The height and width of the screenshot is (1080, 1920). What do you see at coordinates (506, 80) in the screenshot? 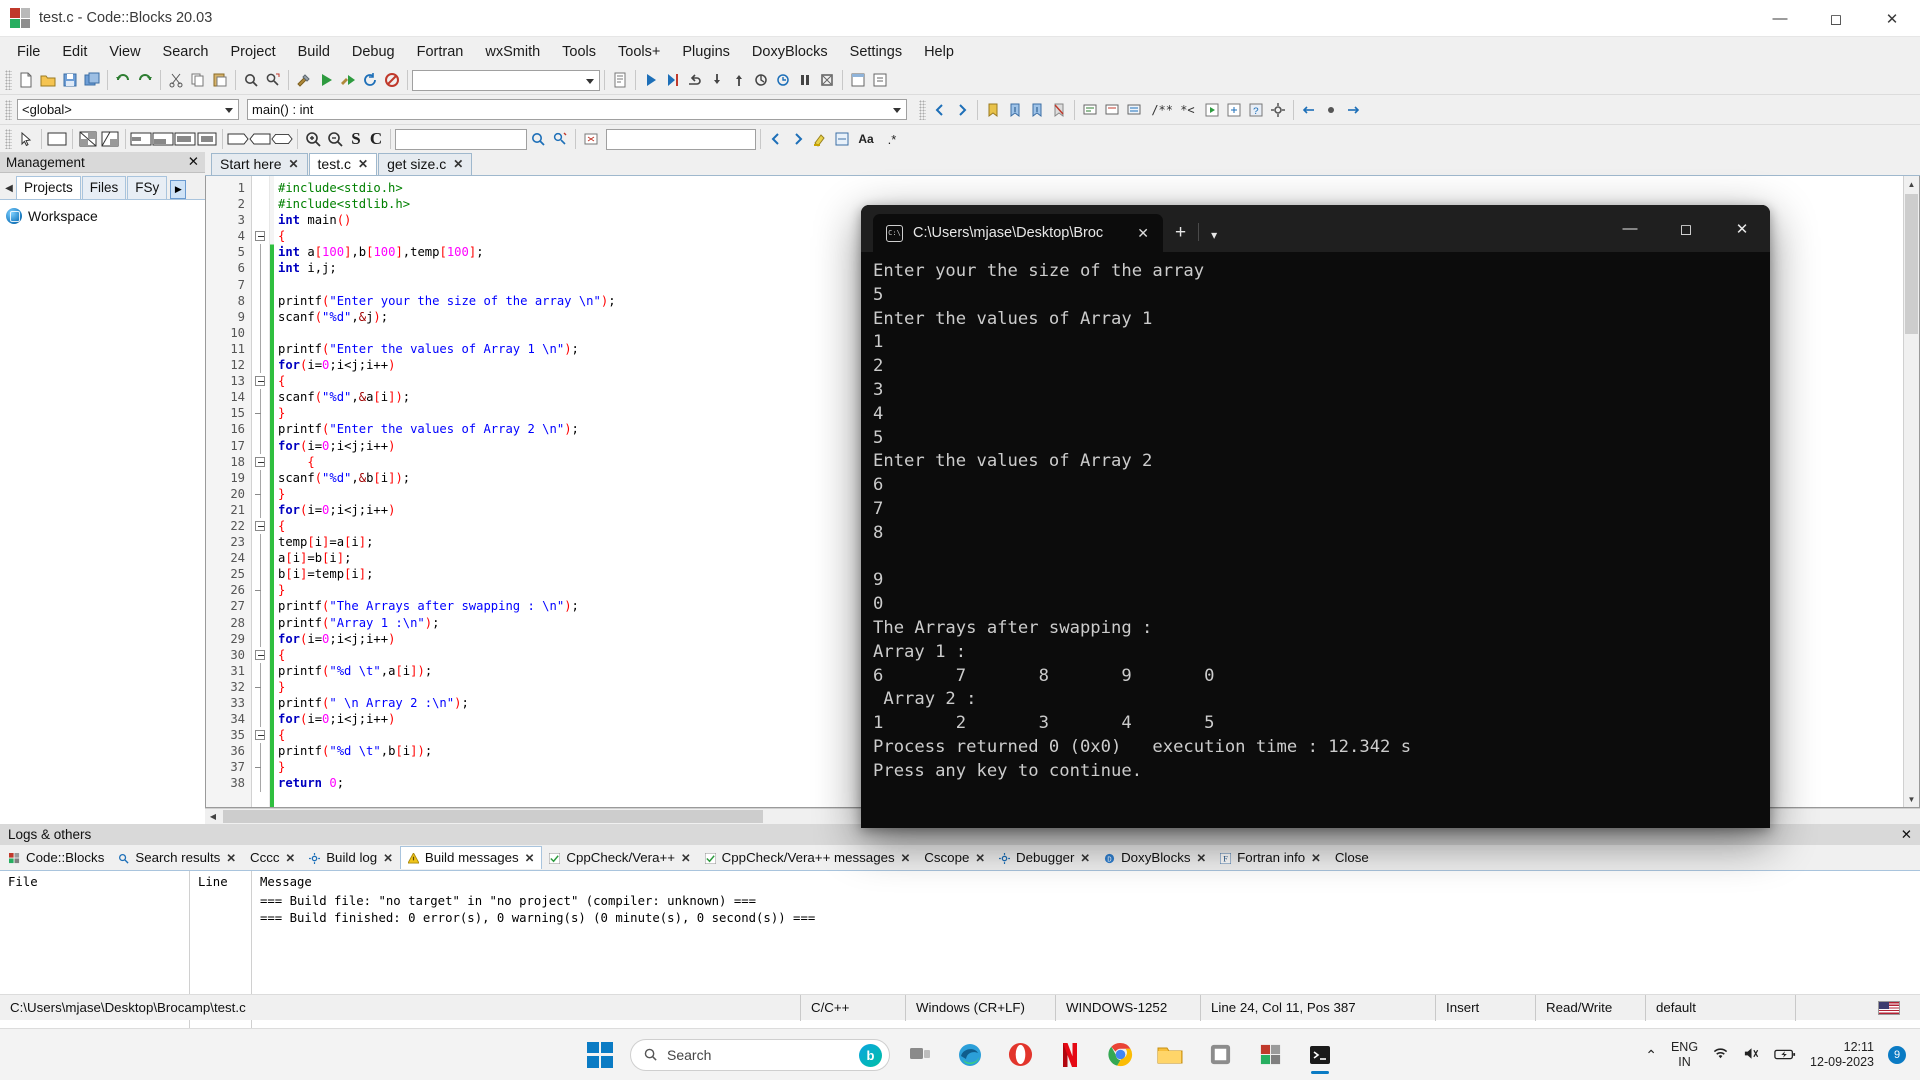
I see `build-target-combo` at bounding box center [506, 80].